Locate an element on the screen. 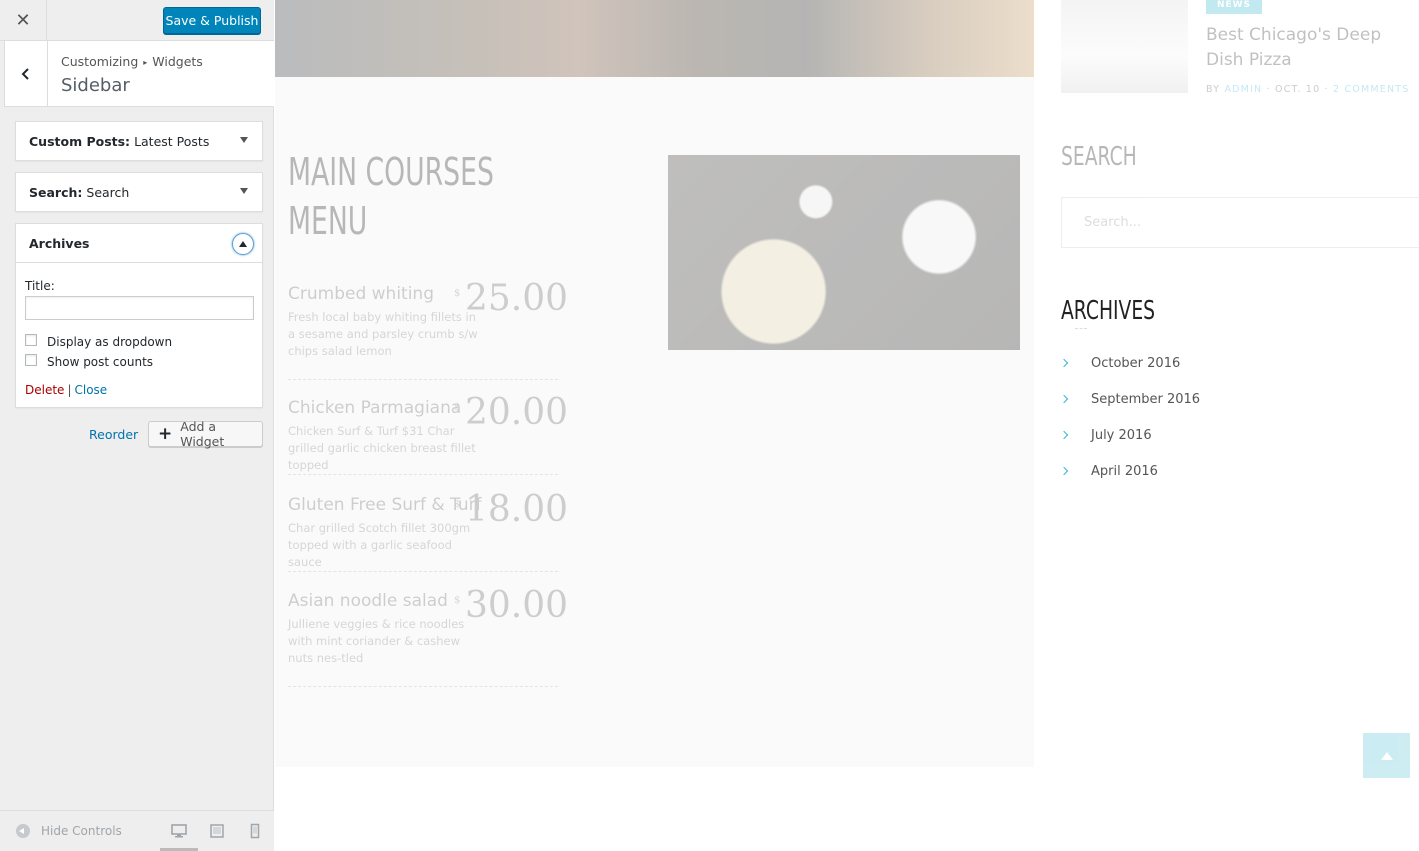 Image resolution: width=1419 pixels, height=851 pixels. heading-divider is located at coordinates (1081, 328).